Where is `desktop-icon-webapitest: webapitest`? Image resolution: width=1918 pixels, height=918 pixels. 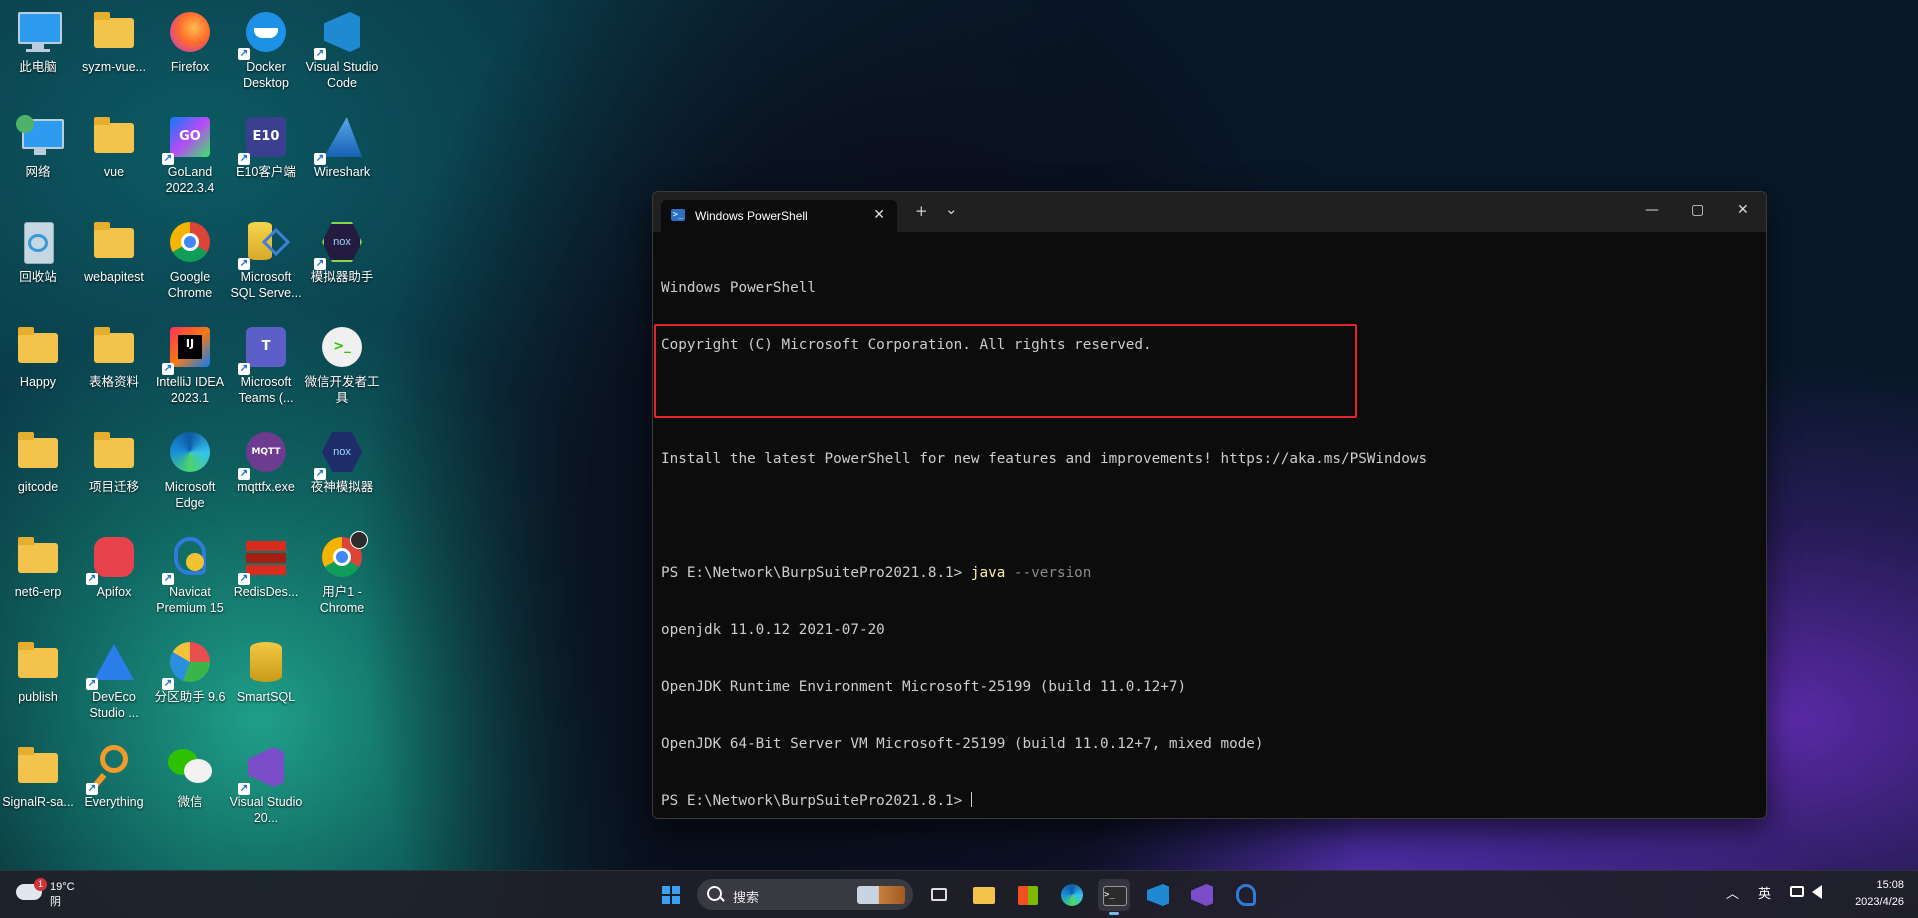
desktop-icon-webapitest: webapitest is located at coordinates (114, 251).